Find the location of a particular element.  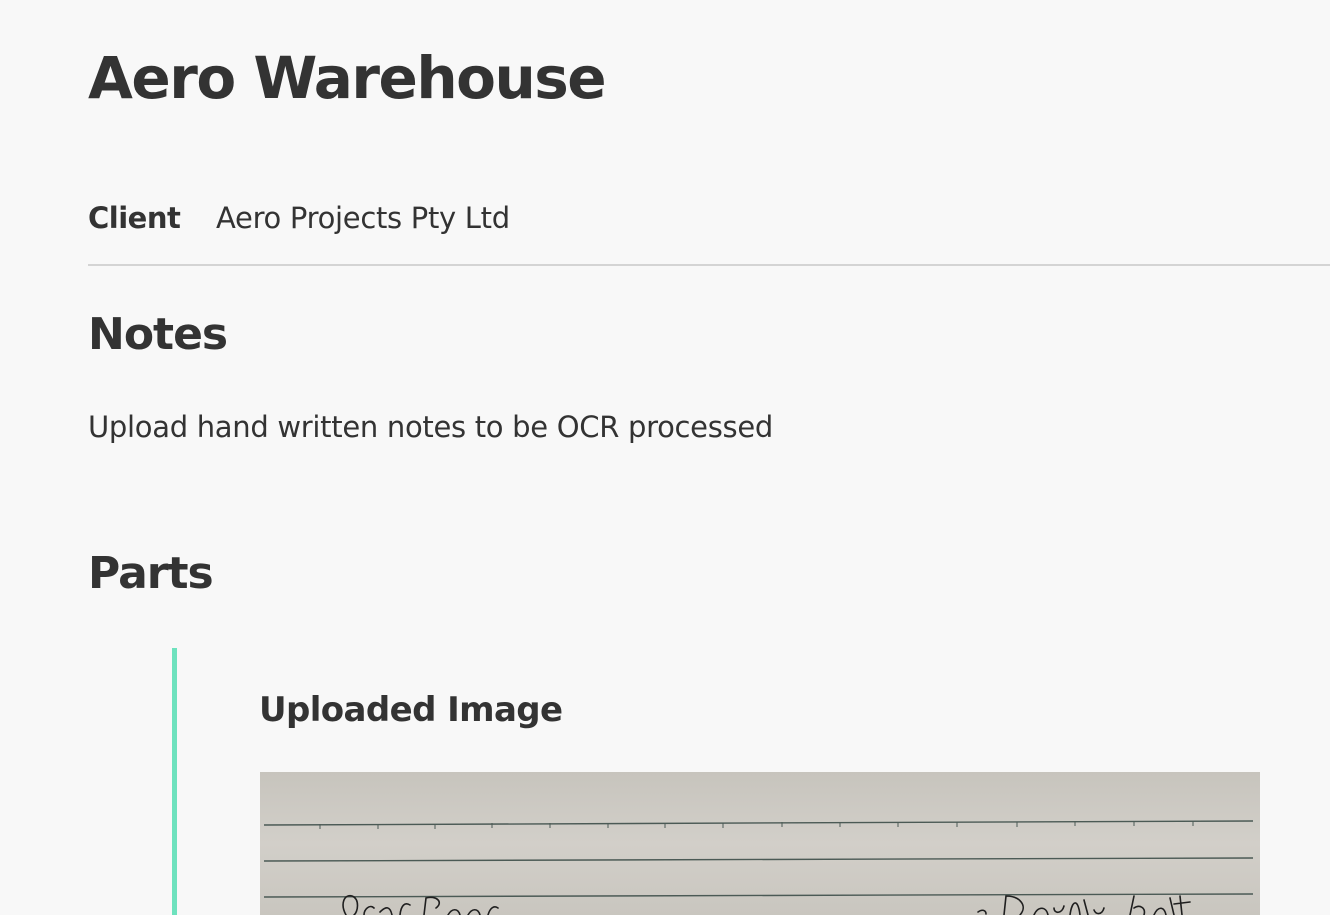

uploaded-image-heading: Uploaded Image is located at coordinates (411, 710).